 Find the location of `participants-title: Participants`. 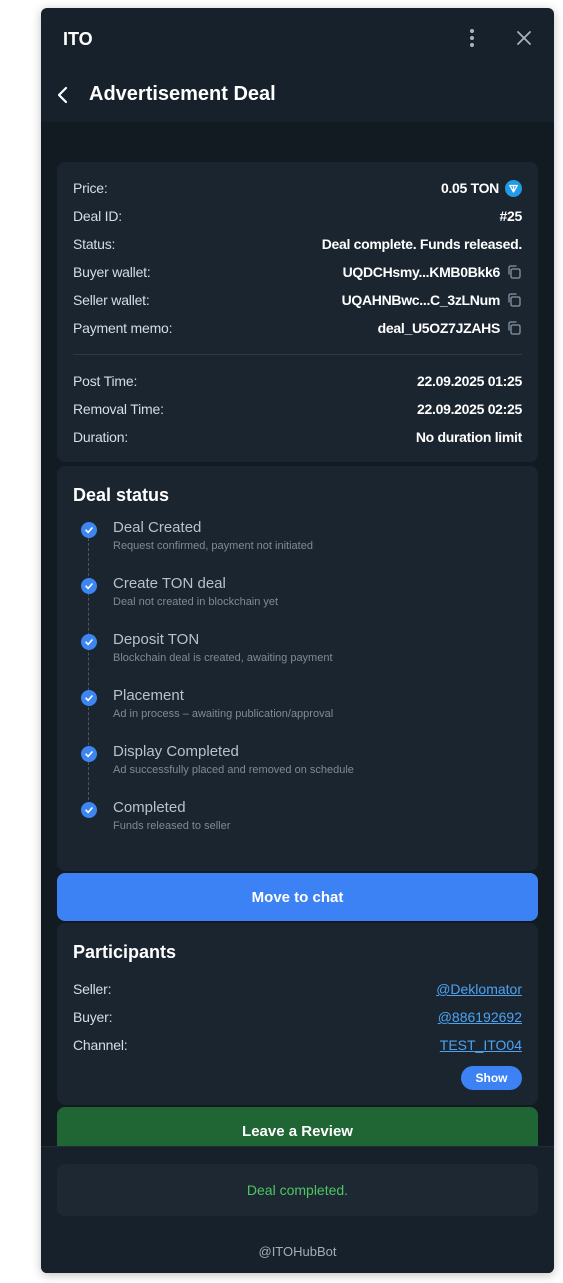

participants-title: Participants is located at coordinates (125, 952).